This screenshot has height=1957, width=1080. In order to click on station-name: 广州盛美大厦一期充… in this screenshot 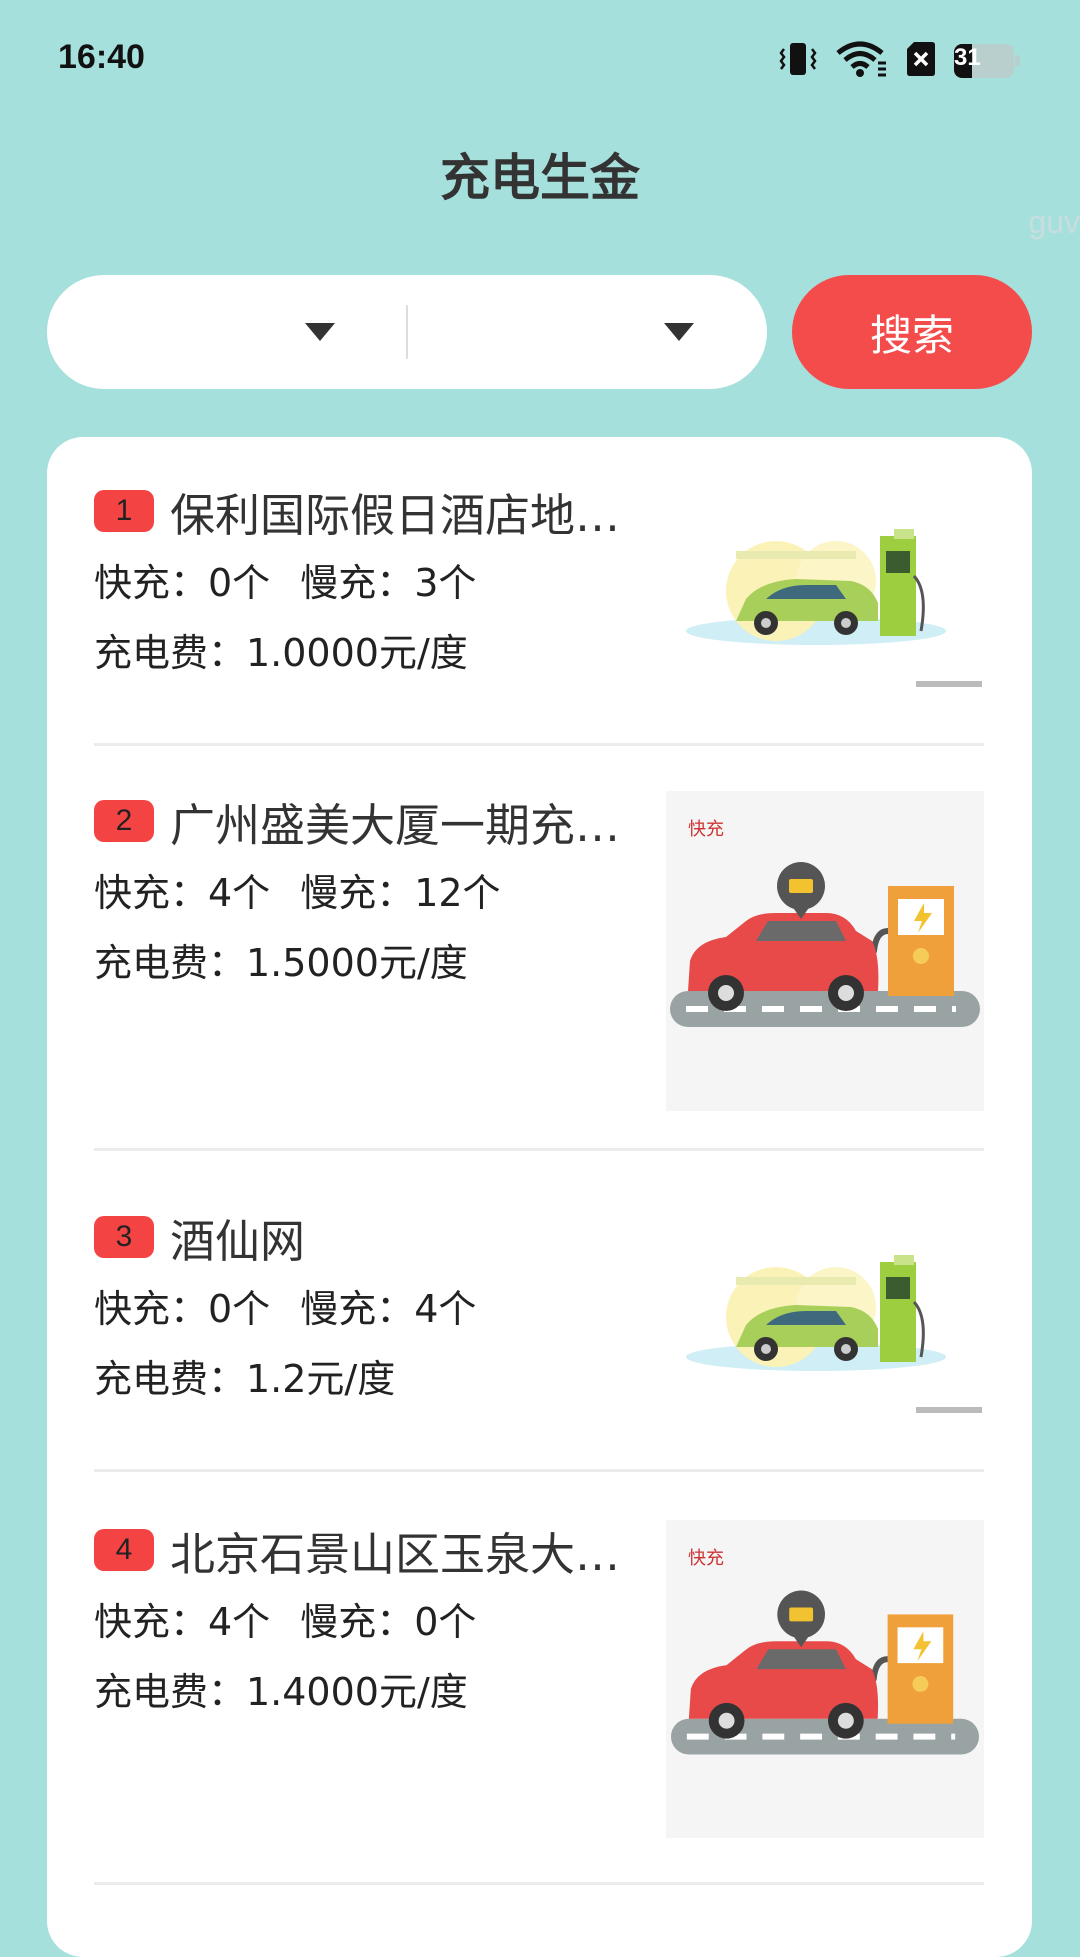, I will do `click(395, 825)`.